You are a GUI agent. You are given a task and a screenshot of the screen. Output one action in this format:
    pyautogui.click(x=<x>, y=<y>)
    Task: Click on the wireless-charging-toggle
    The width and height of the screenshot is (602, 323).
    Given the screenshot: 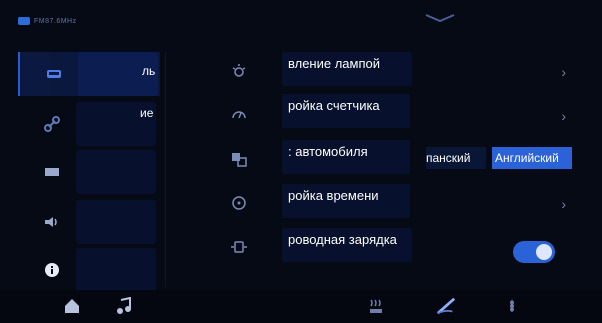 What is the action you would take?
    pyautogui.click(x=534, y=252)
    